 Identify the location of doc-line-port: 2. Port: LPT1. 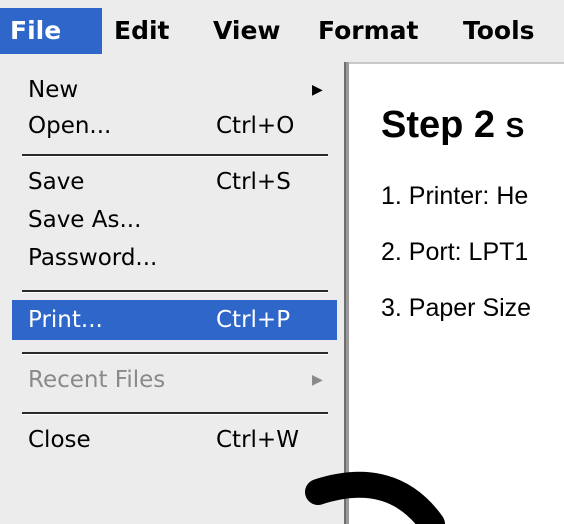
(455, 252).